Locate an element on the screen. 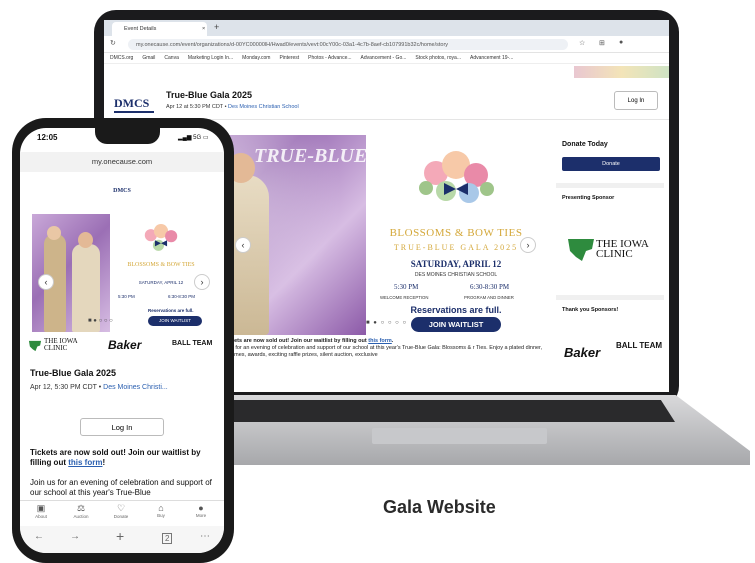 Image resolution: width=755 pixels, height=563 pixels. browser-tab: Event Details × is located at coordinates (159, 29).